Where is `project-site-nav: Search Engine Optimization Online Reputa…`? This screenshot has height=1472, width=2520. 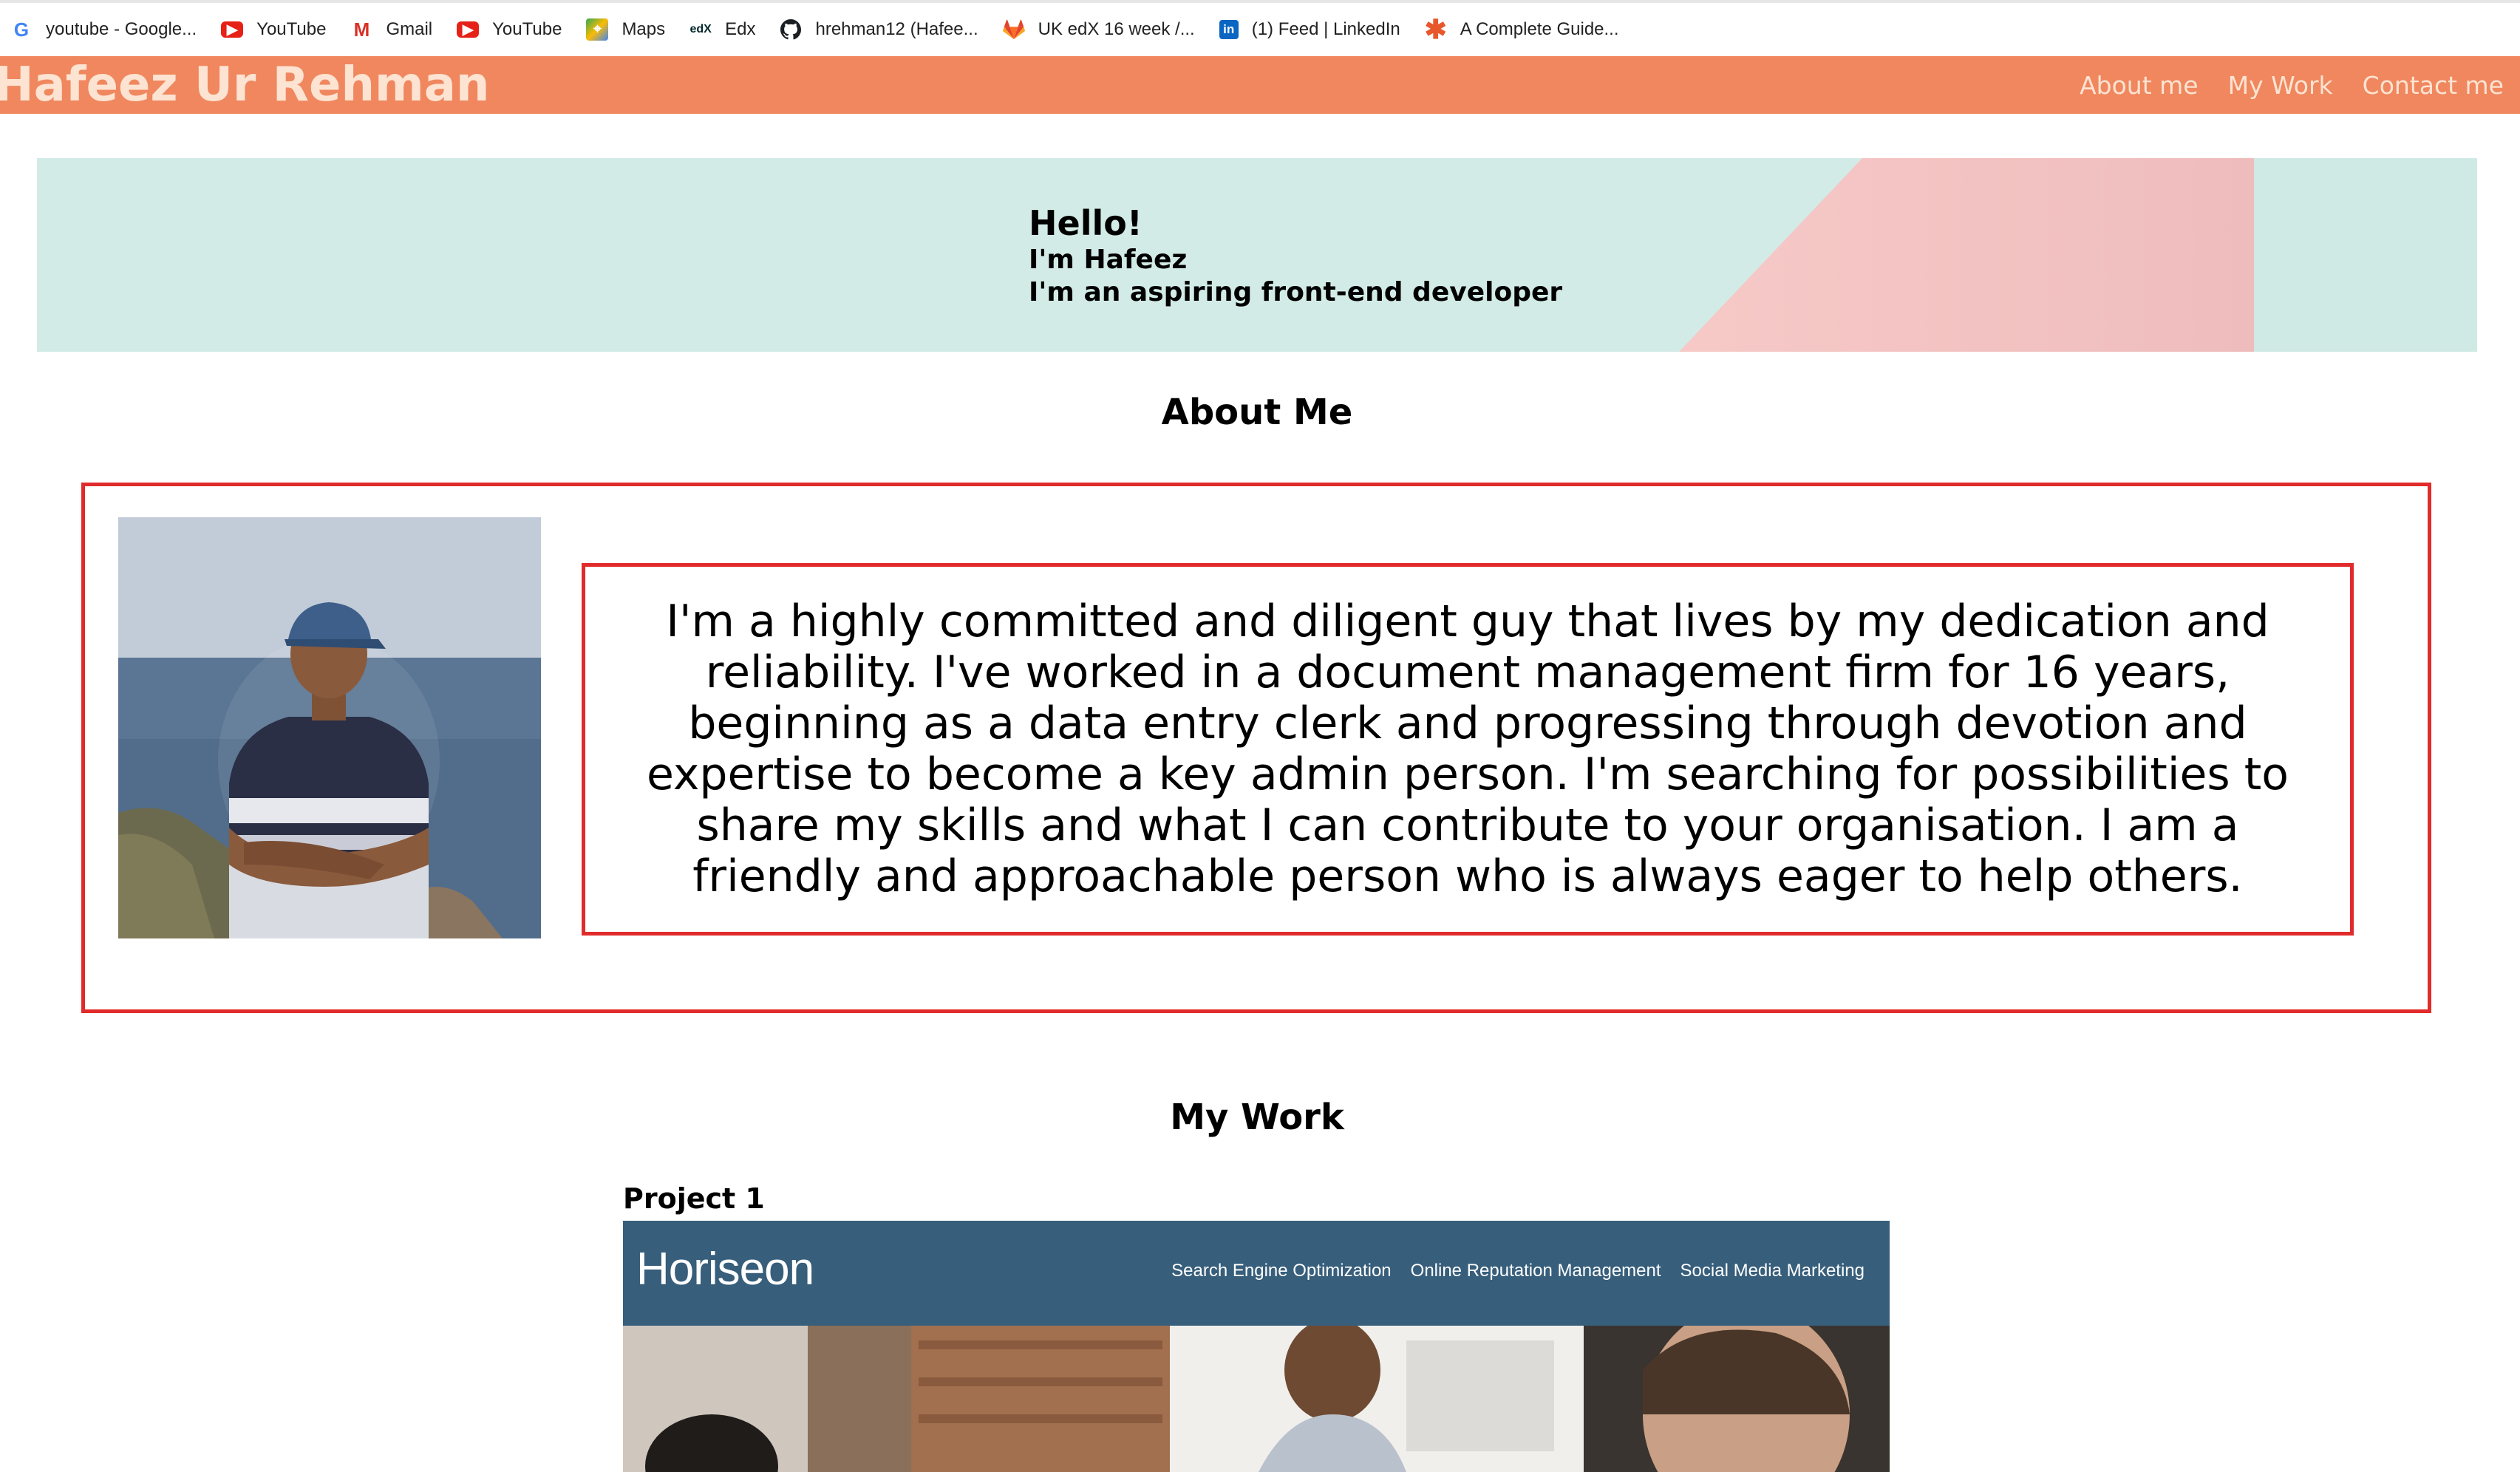
project-site-nav: Search Engine Optimization Online Reputa… is located at coordinates (1508, 1271).